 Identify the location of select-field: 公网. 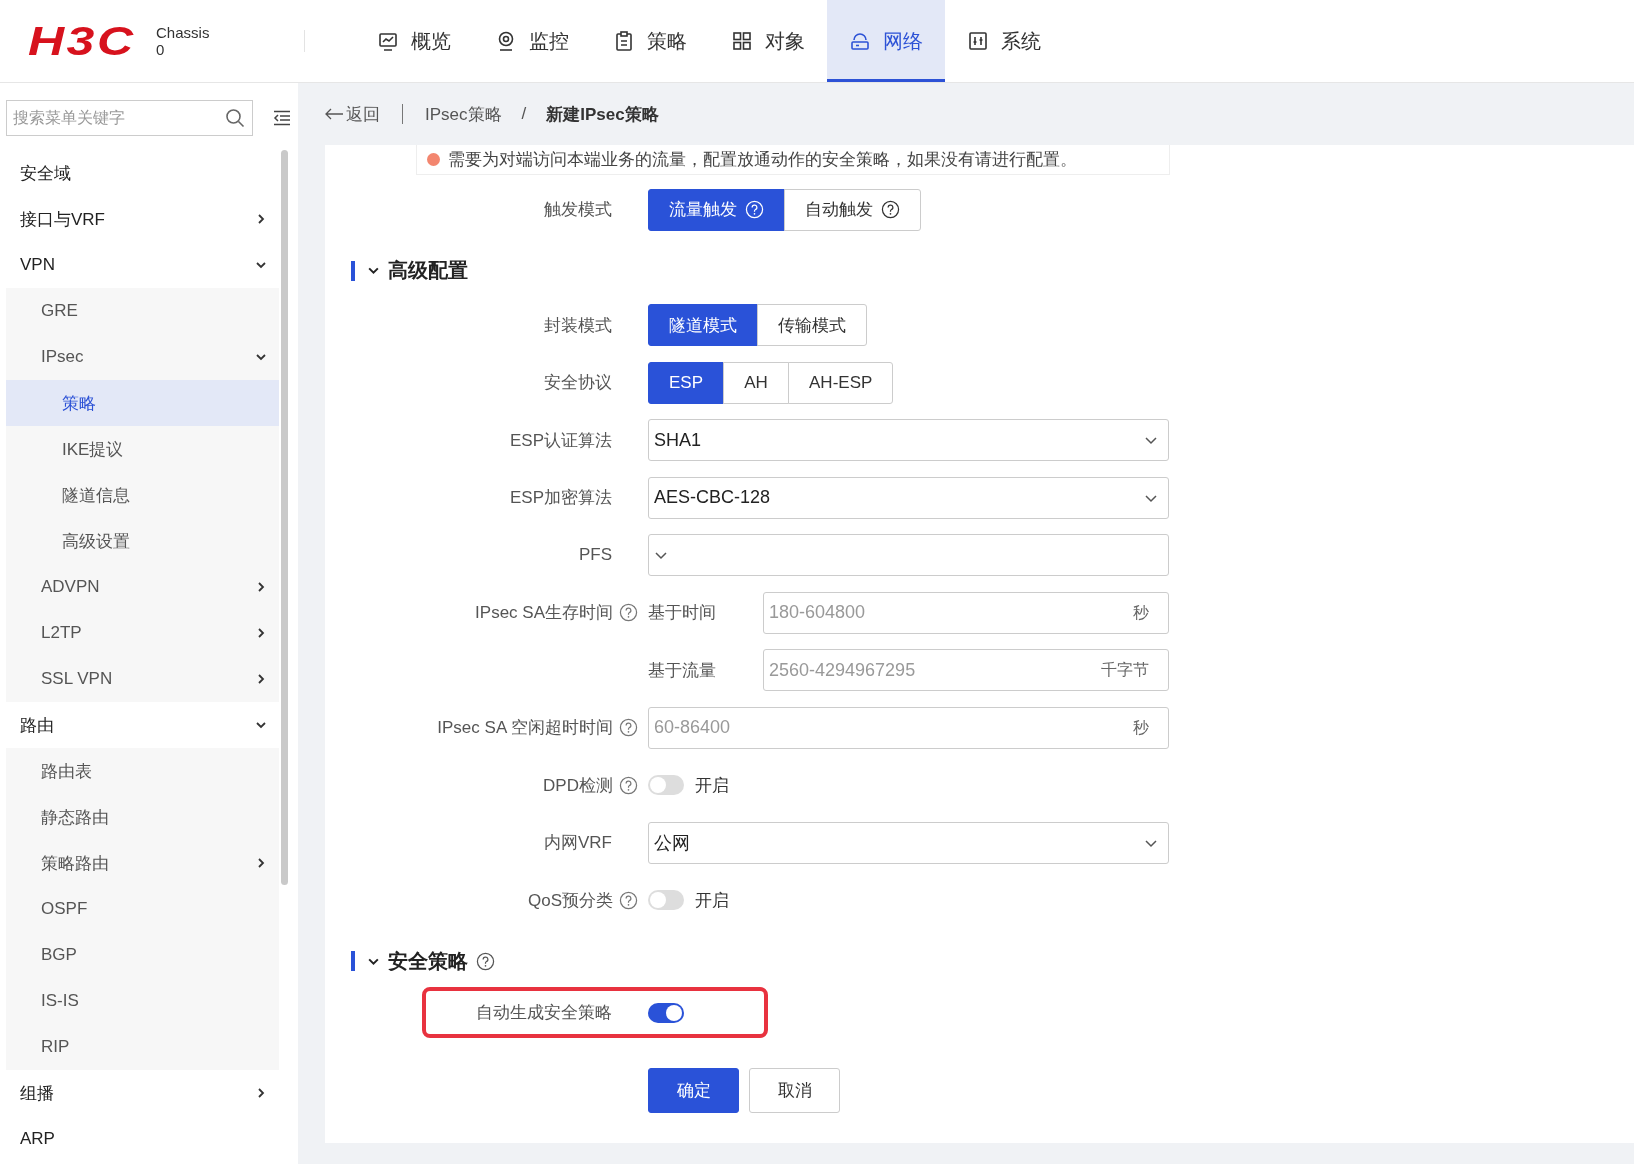
(908, 842).